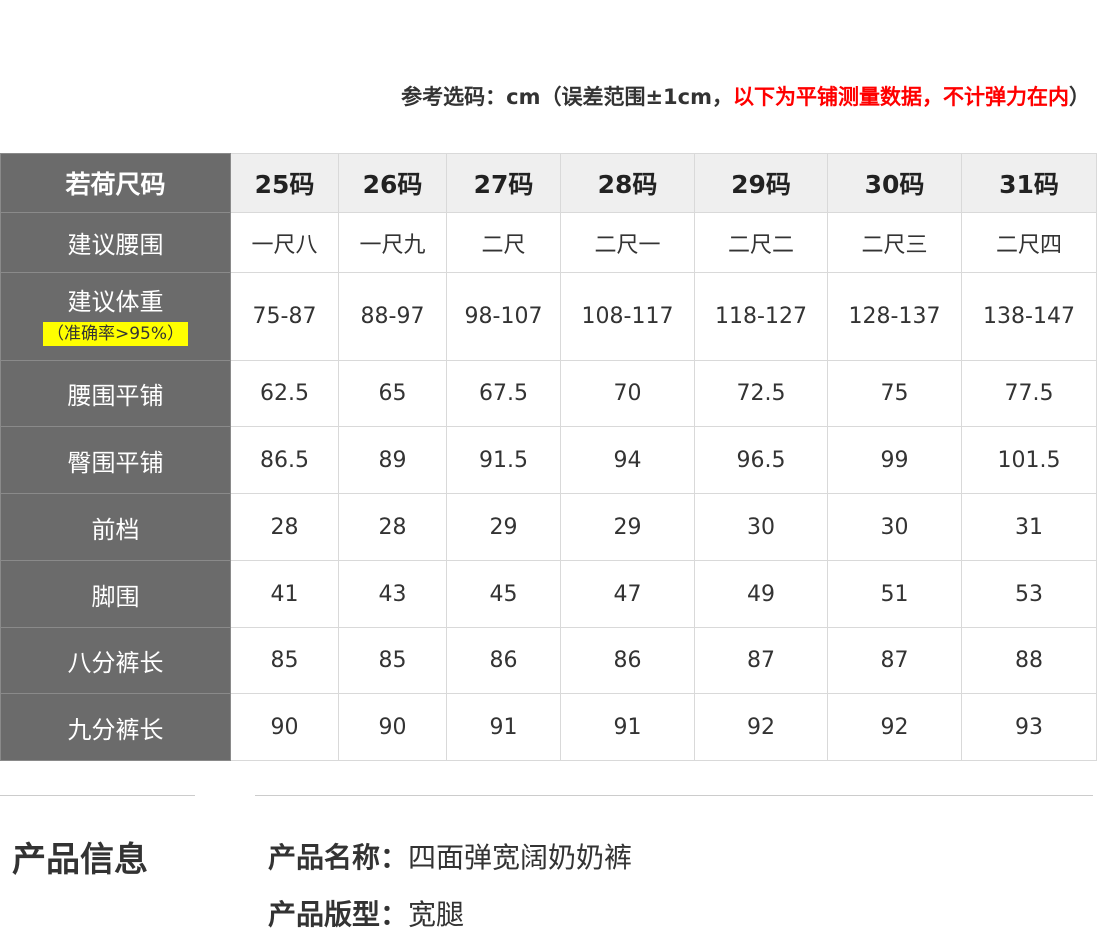 The image size is (1100, 933). Describe the element at coordinates (284, 393) in the screenshot. I see `table-cell: 62.5` at that location.